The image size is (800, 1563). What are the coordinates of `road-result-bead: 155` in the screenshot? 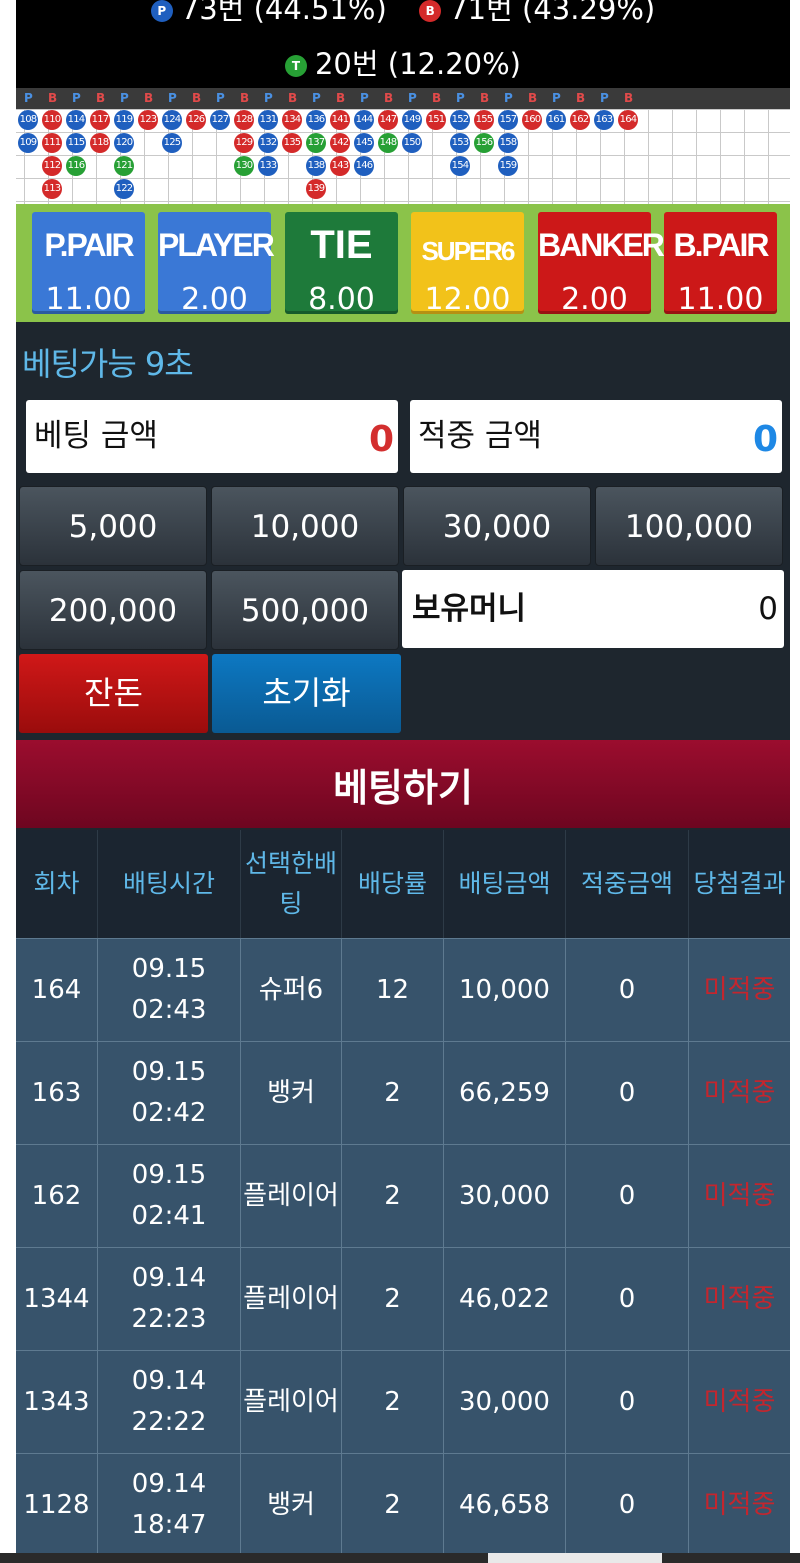 It's located at (484, 120).